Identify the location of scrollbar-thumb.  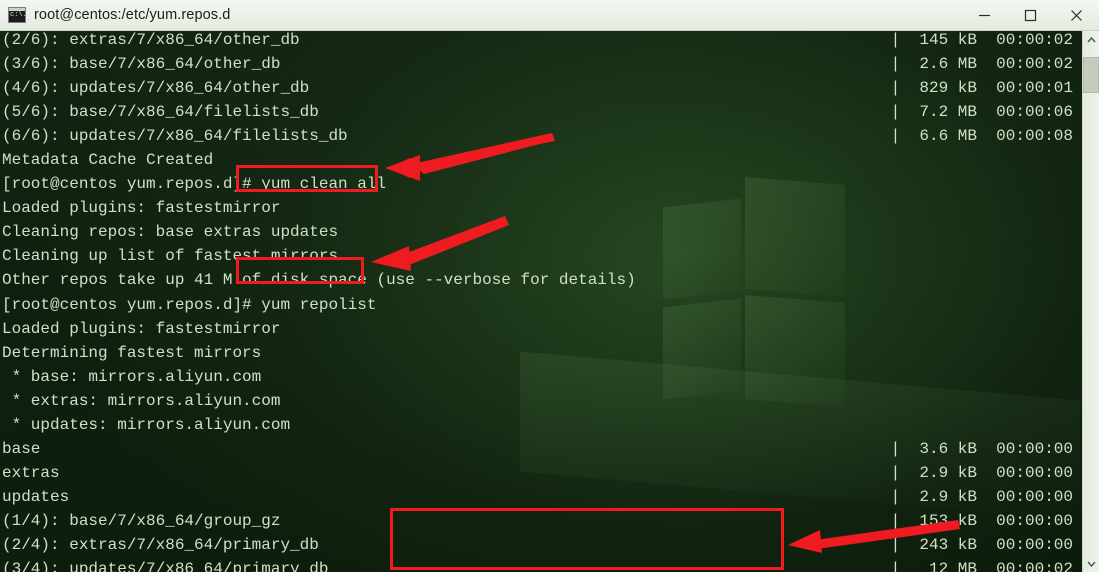
(1091, 75).